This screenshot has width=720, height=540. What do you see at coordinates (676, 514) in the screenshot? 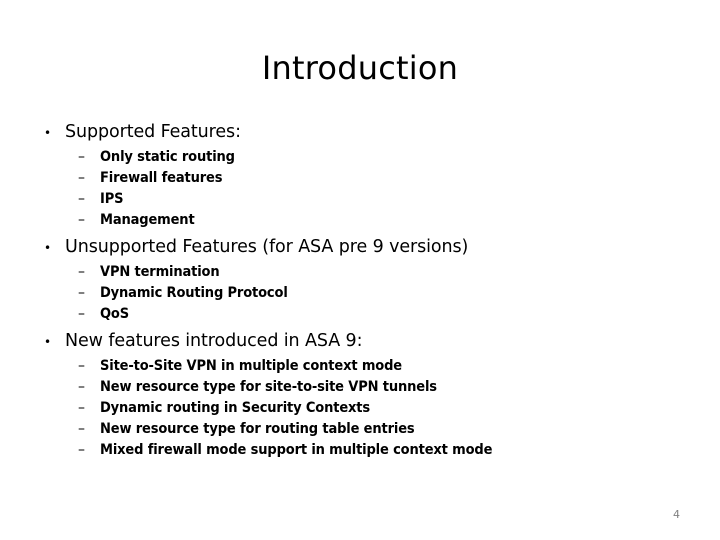
I see `page-number: 4` at bounding box center [676, 514].